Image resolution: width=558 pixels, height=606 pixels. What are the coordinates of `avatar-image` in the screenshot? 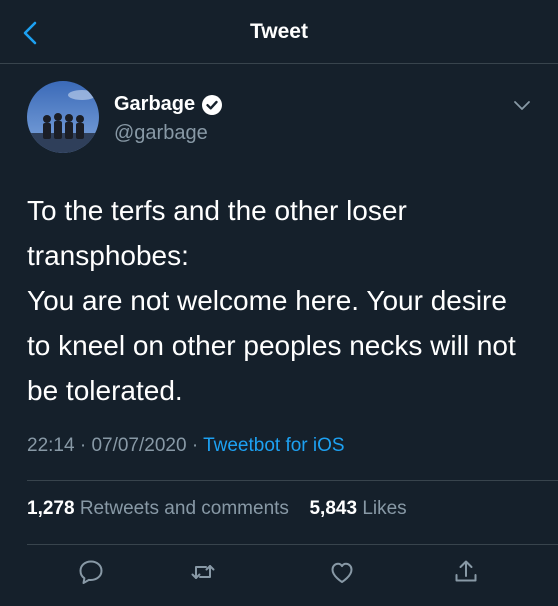 It's located at (63, 117).